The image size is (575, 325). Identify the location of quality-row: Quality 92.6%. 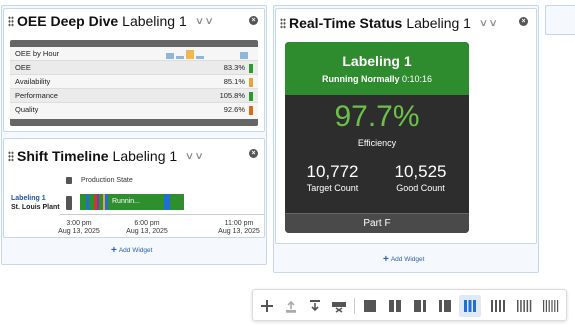
(134, 110).